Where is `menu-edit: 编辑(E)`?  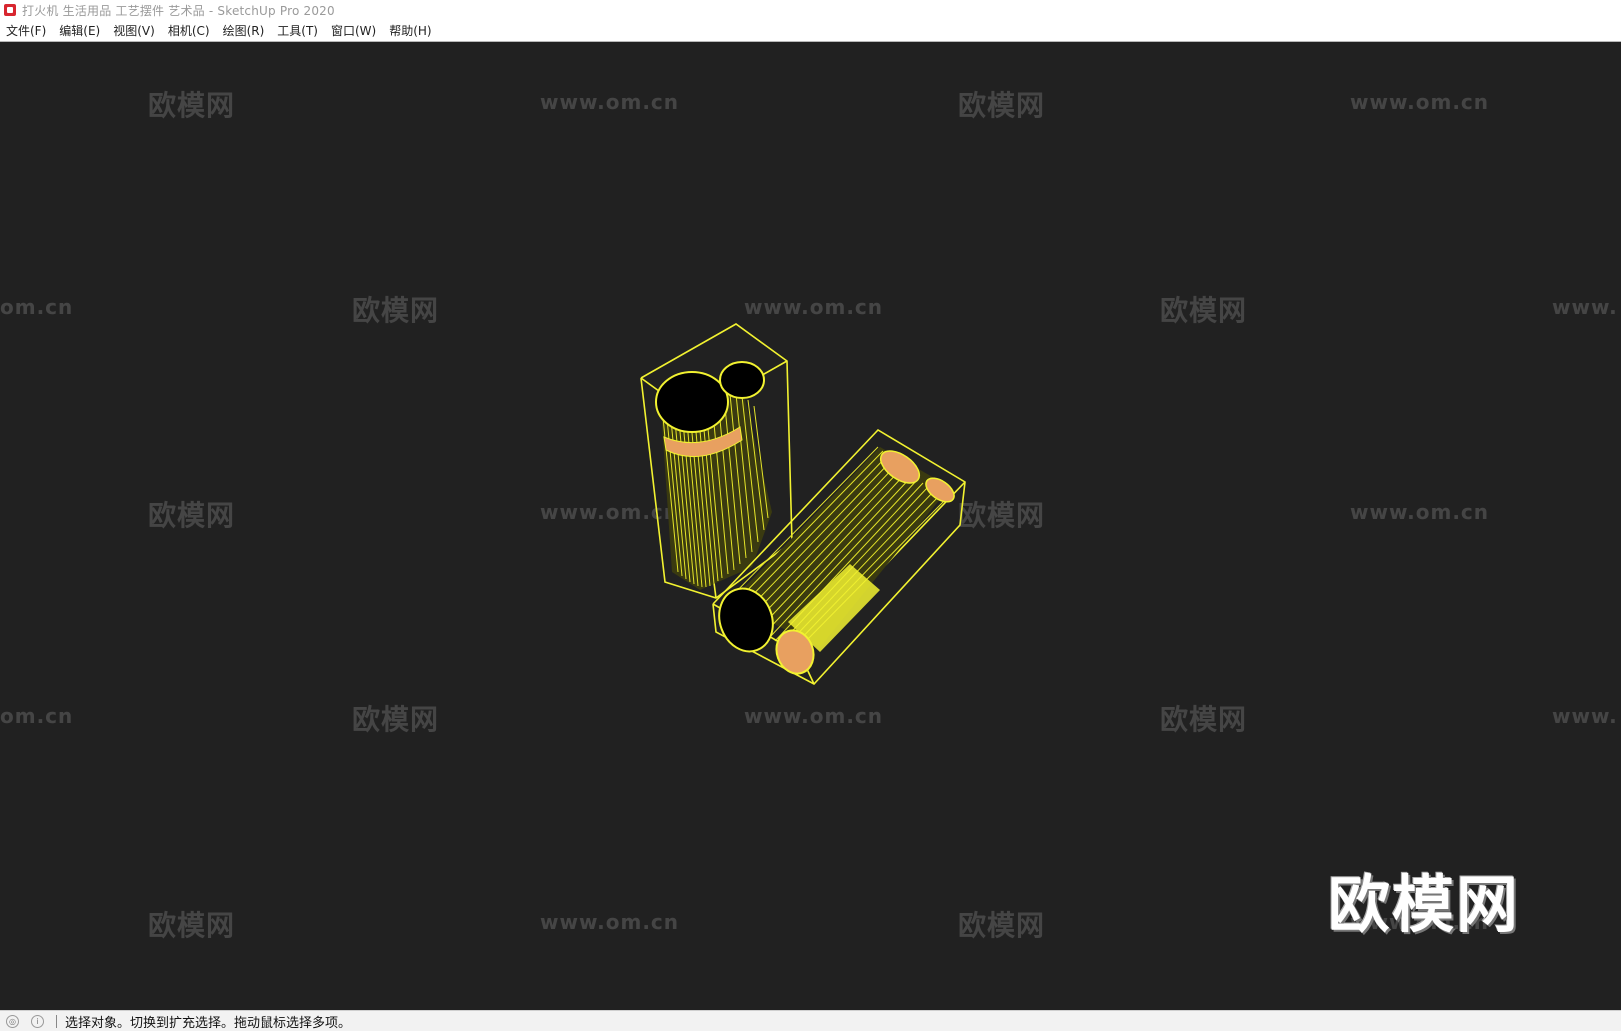
menu-edit: 编辑(E) is located at coordinates (79, 30).